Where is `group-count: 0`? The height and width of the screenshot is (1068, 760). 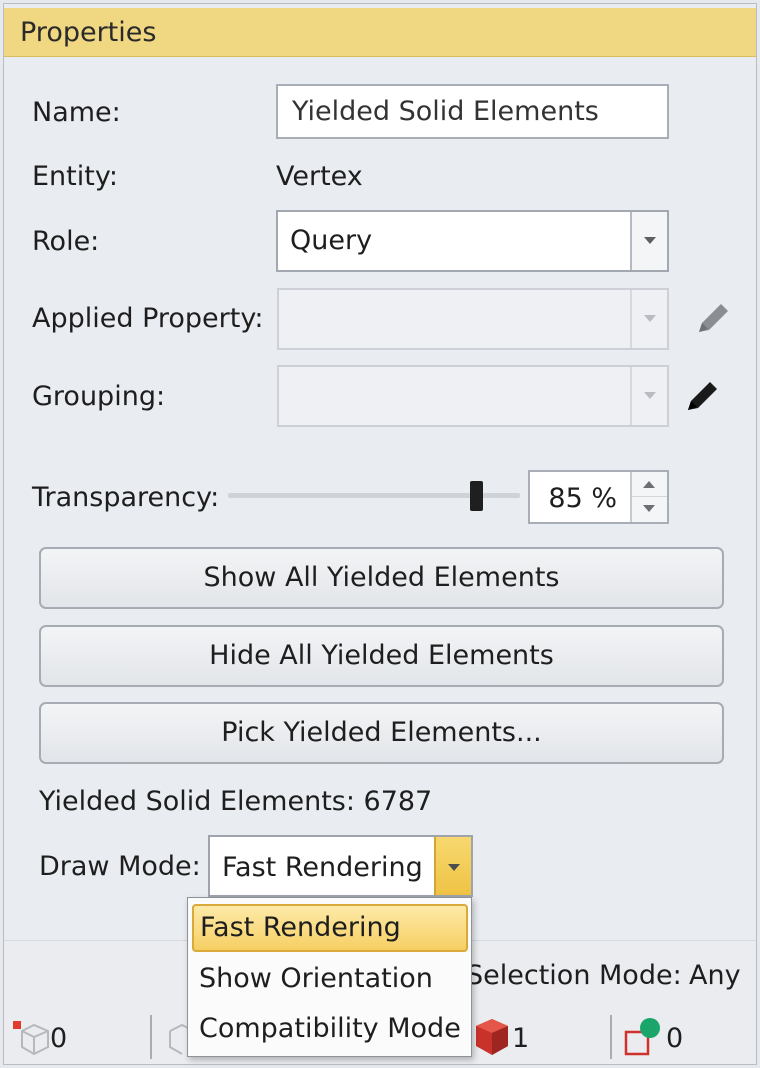
group-count: 0 is located at coordinates (675, 1038).